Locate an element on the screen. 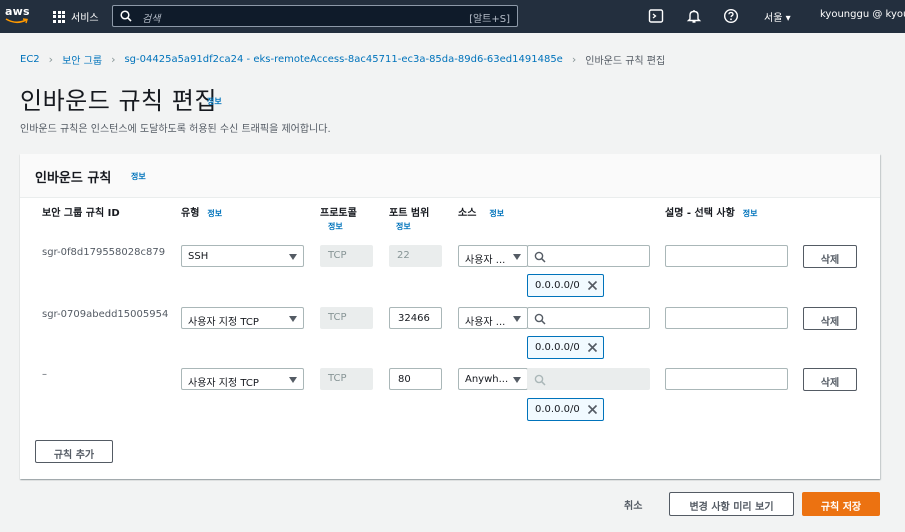  services-menu: 서비스 is located at coordinates (76, 16).